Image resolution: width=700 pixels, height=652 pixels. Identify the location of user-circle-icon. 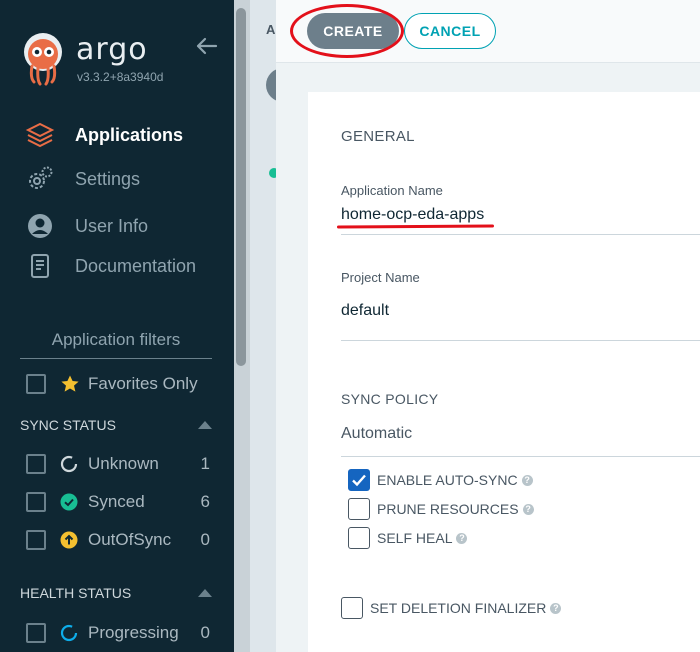
(40, 226).